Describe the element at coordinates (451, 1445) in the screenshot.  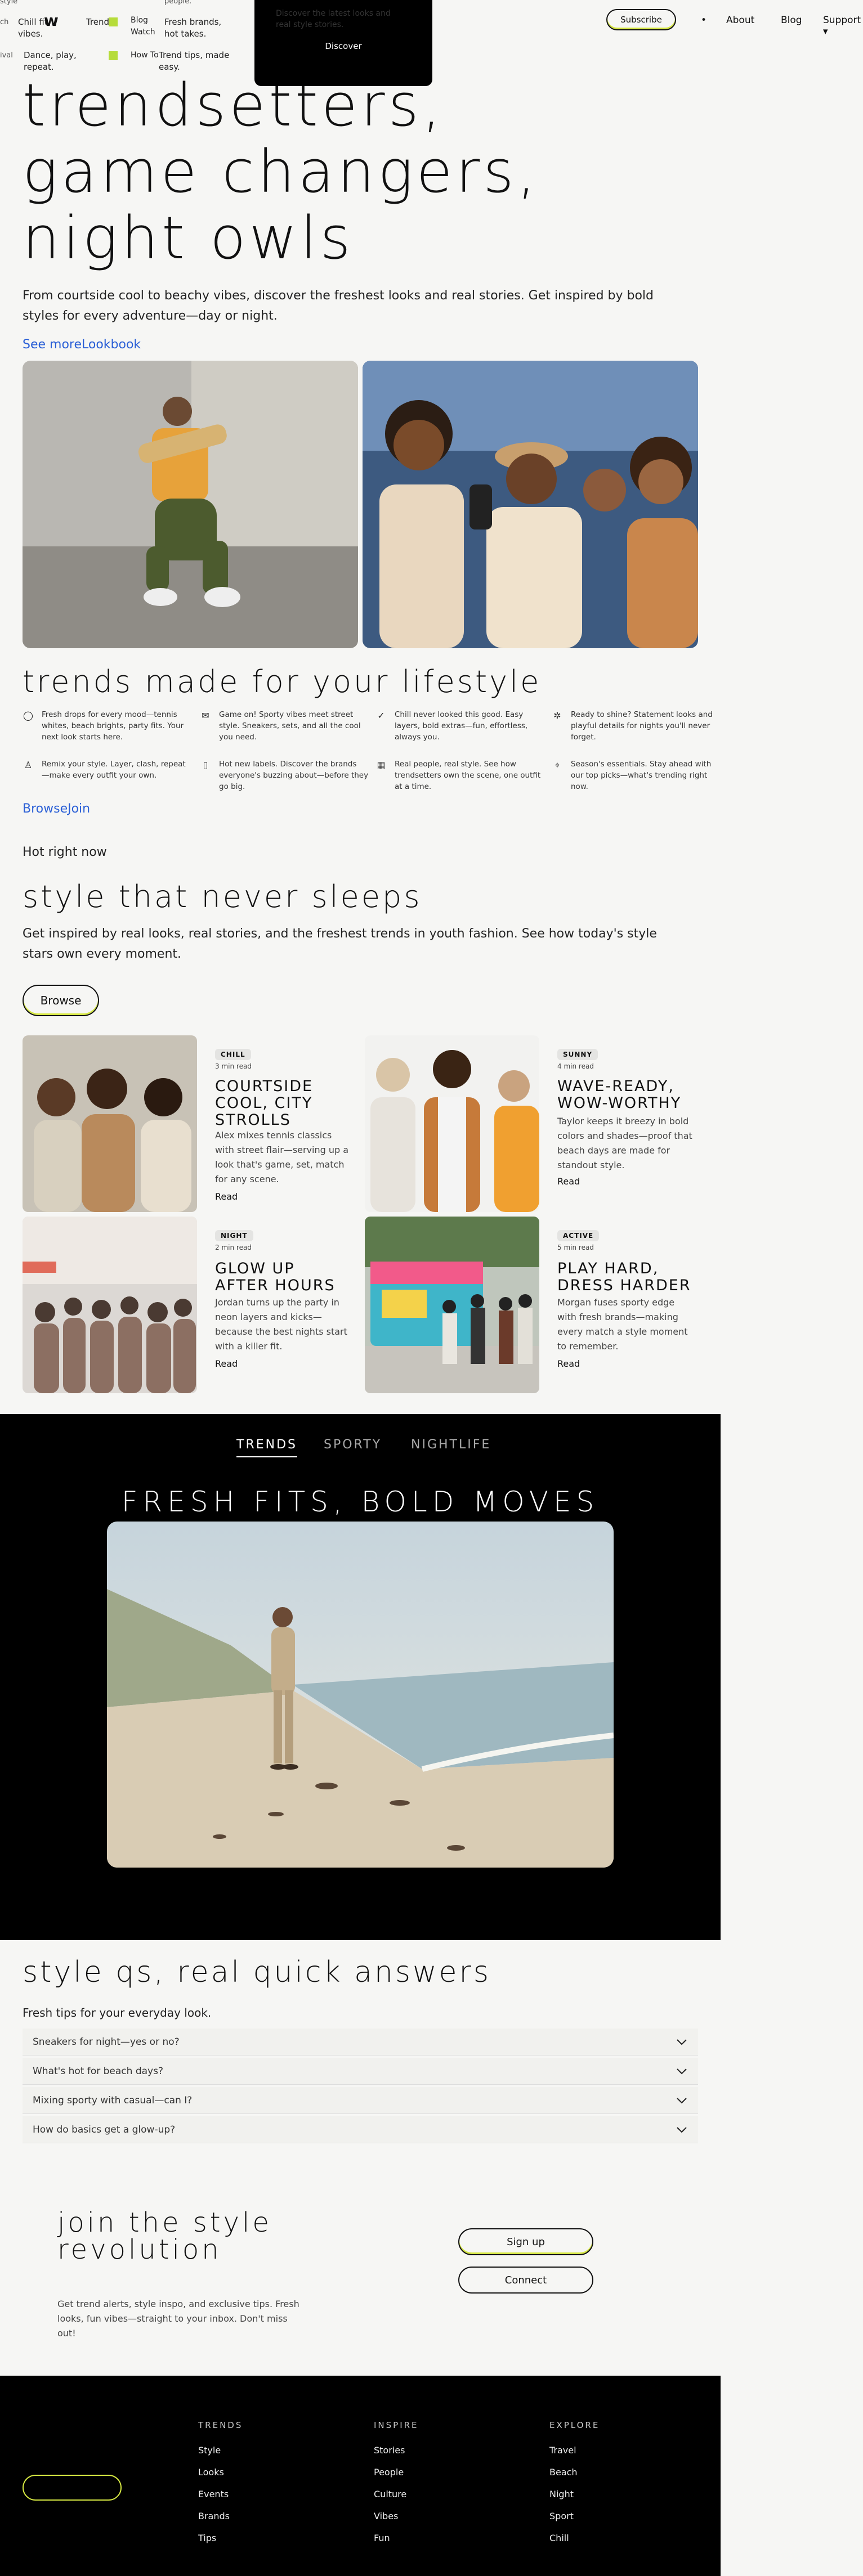
I see `tab-nightlife: NIGHTLIFE` at that location.